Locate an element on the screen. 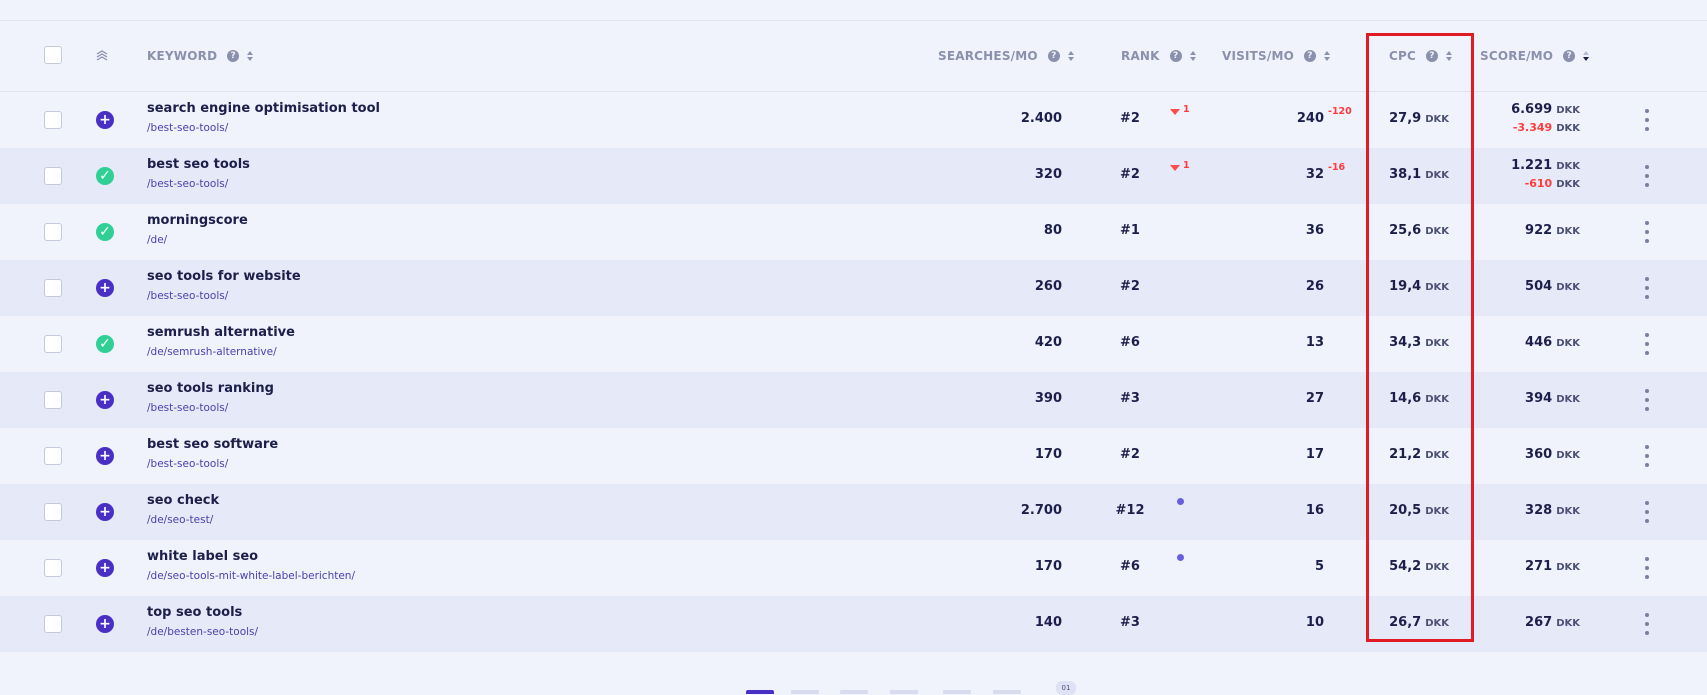  visits-change: -120 is located at coordinates (1340, 111).